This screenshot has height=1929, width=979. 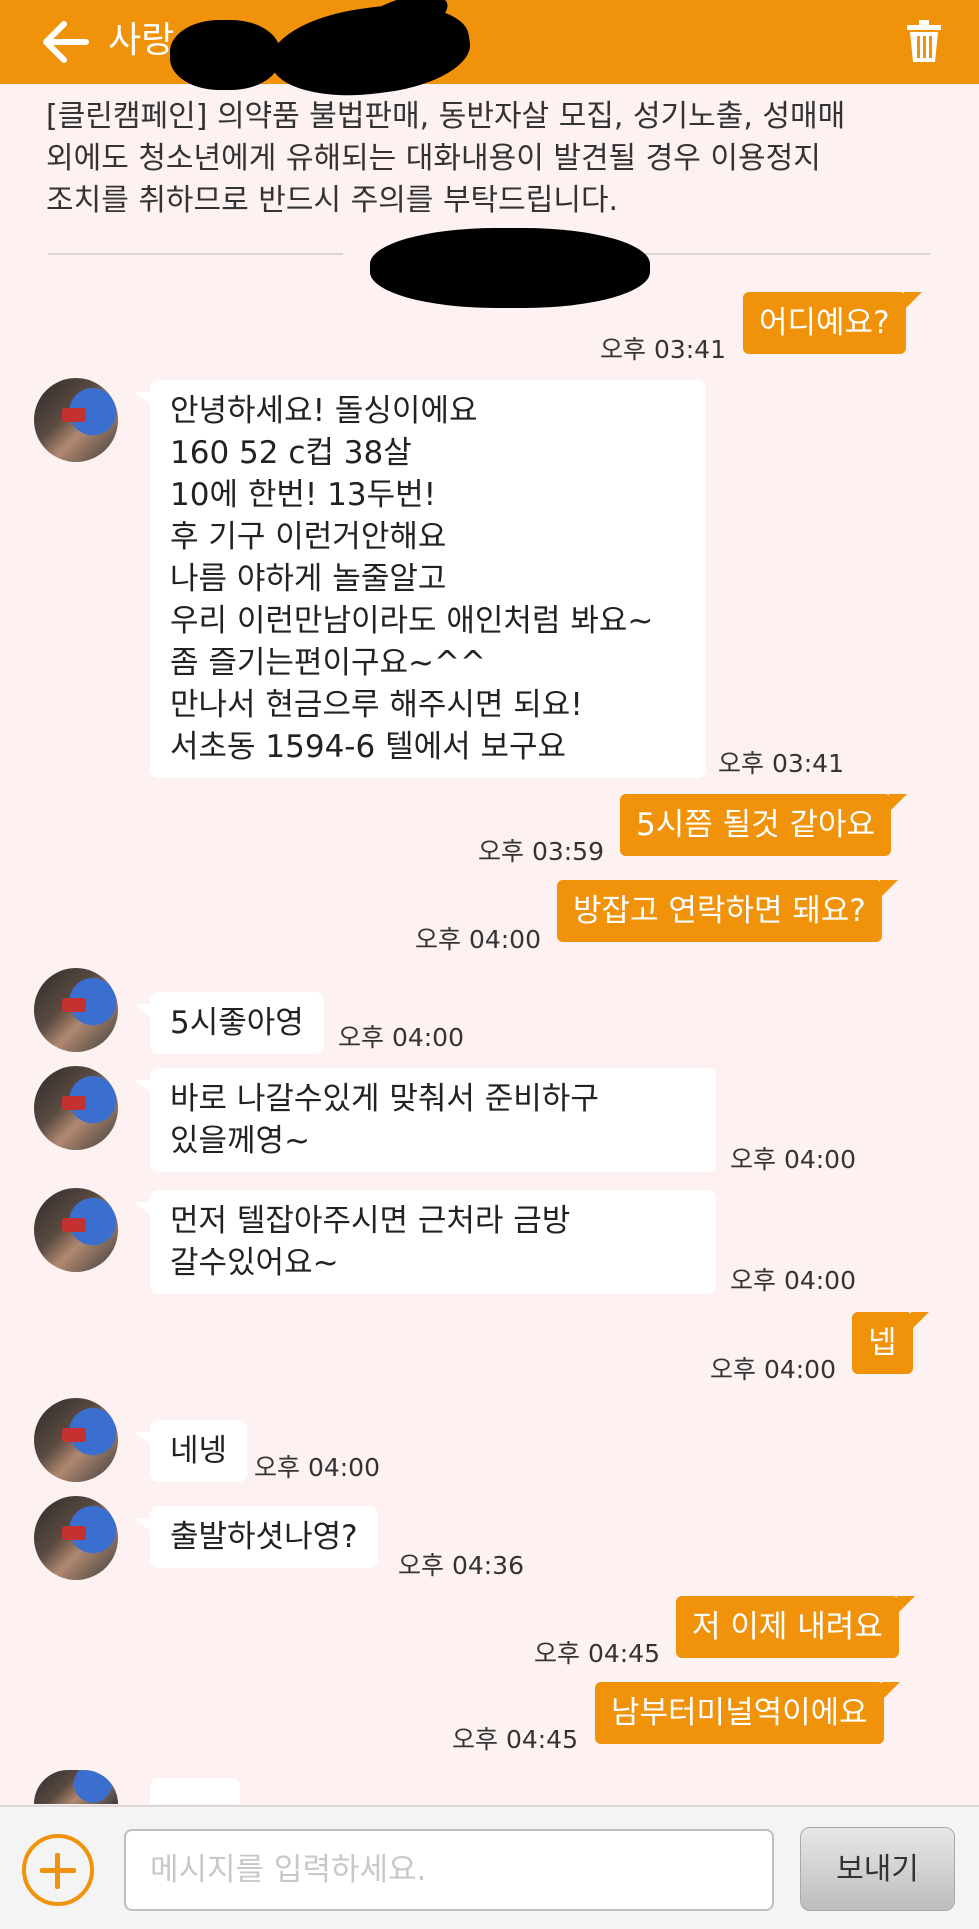 What do you see at coordinates (141, 40) in the screenshot?
I see `chat-title-start: 사랑` at bounding box center [141, 40].